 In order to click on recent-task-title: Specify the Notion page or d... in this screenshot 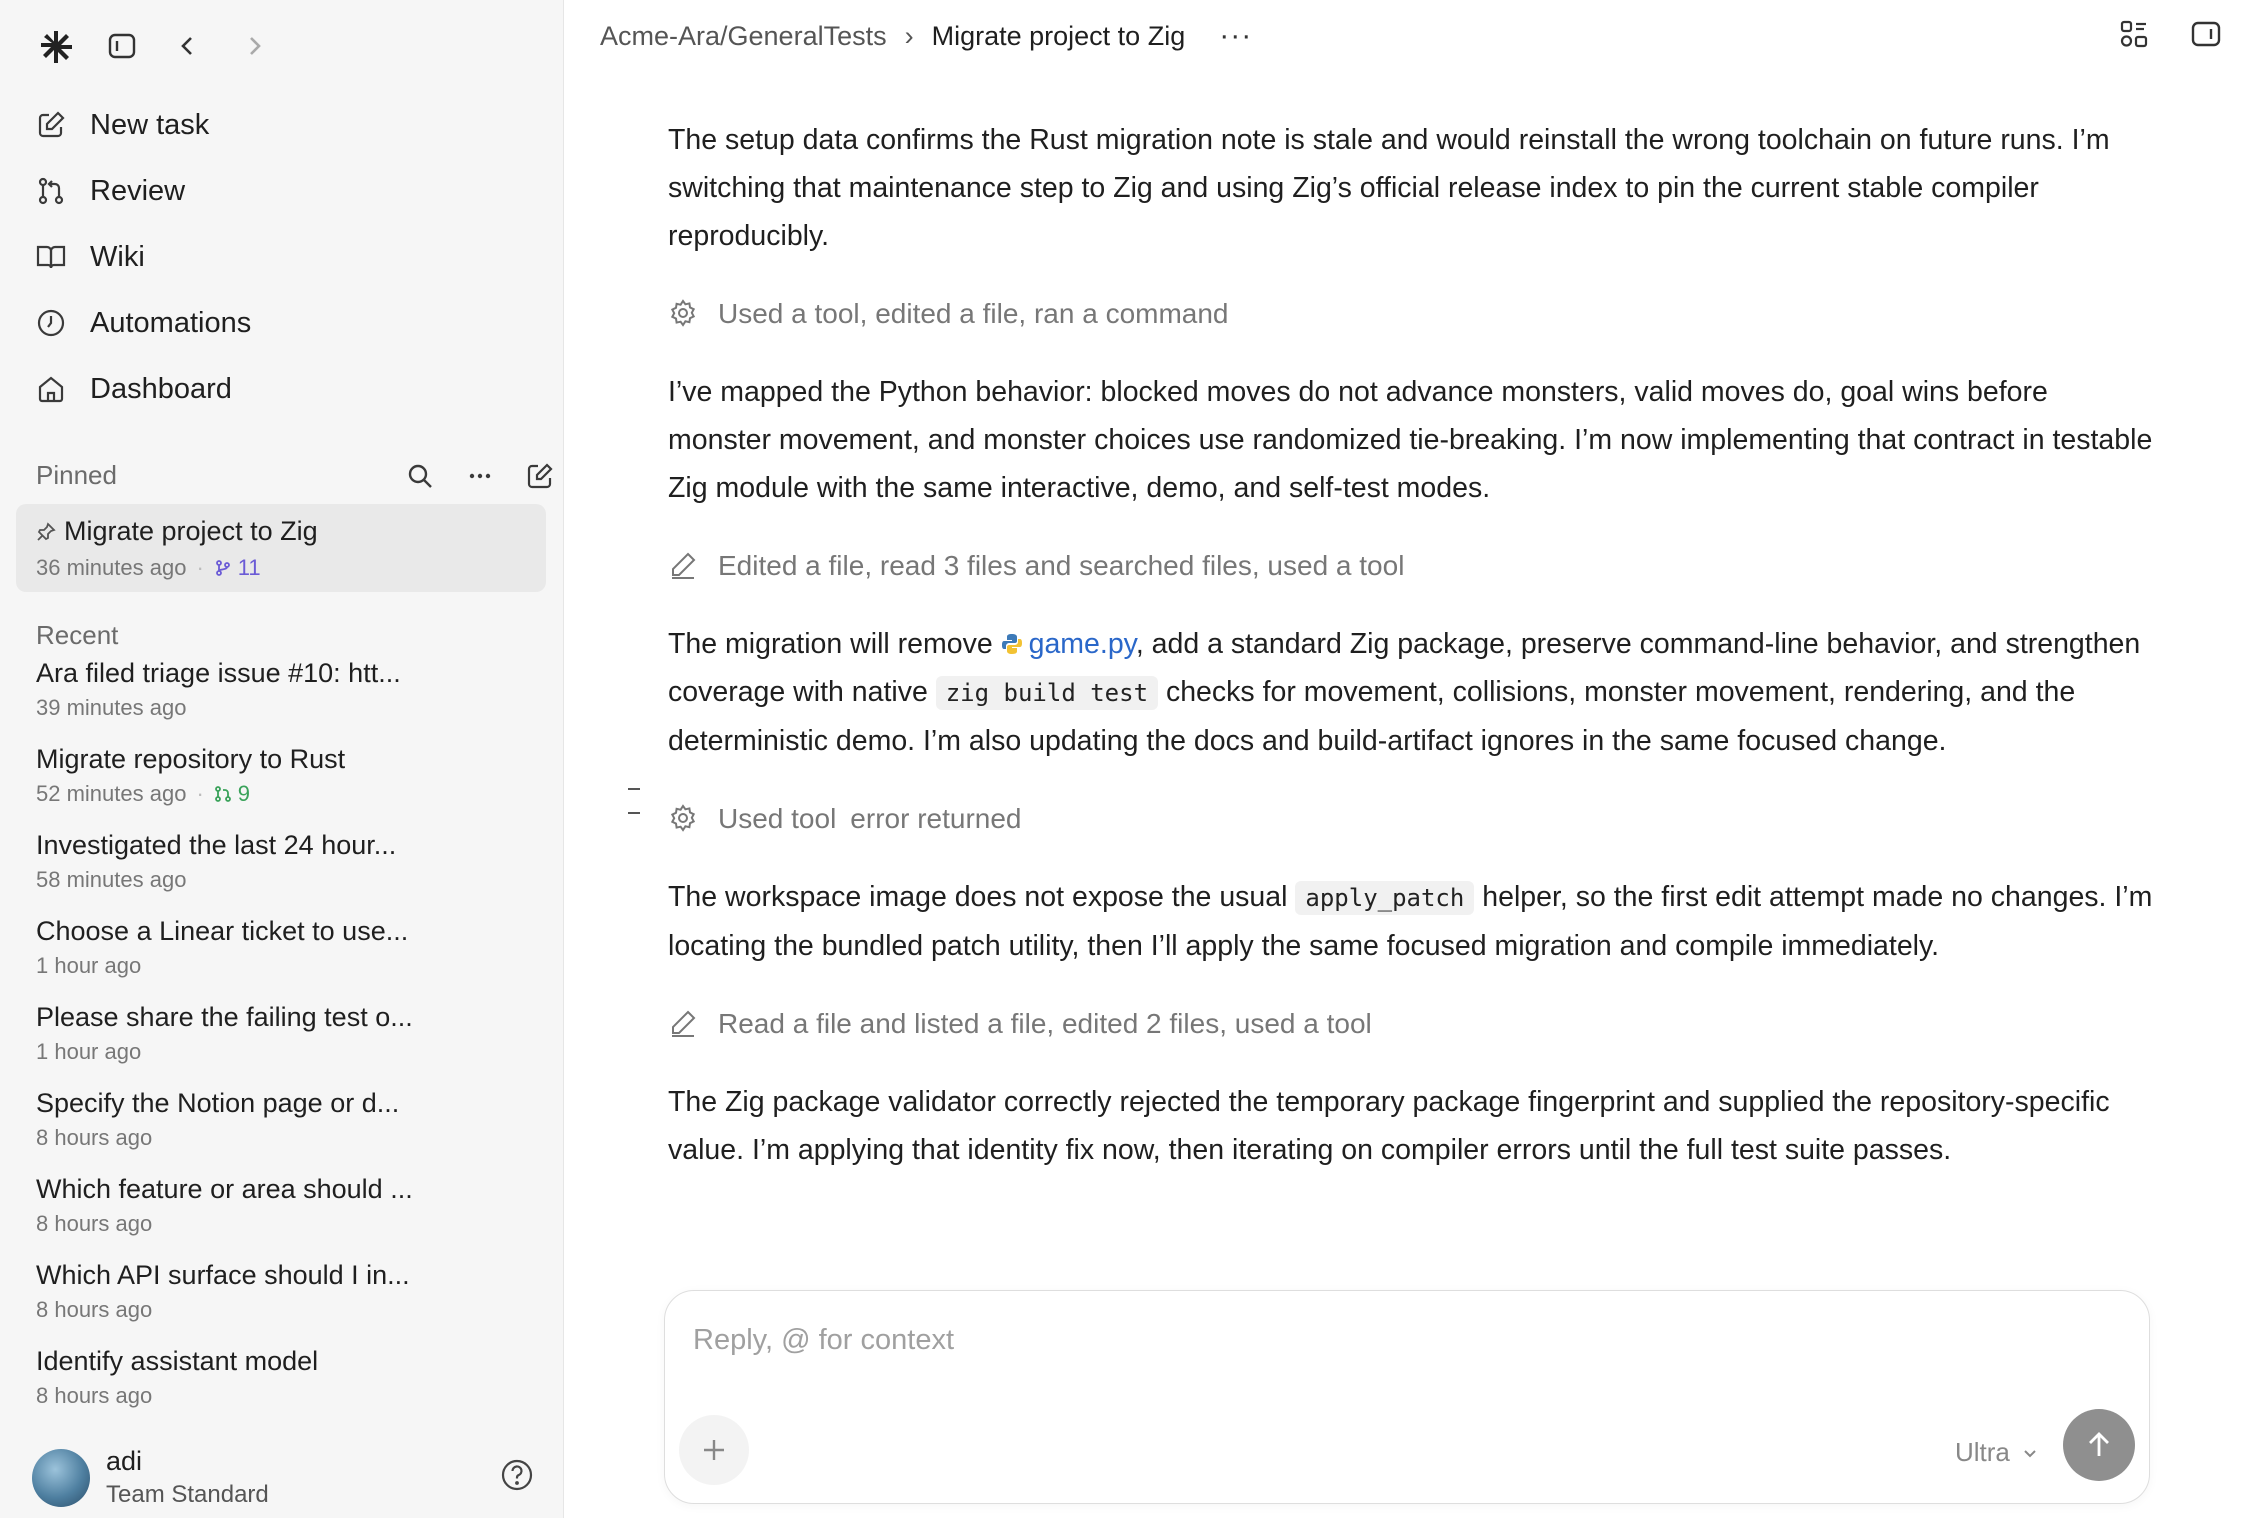, I will do `click(218, 1103)`.